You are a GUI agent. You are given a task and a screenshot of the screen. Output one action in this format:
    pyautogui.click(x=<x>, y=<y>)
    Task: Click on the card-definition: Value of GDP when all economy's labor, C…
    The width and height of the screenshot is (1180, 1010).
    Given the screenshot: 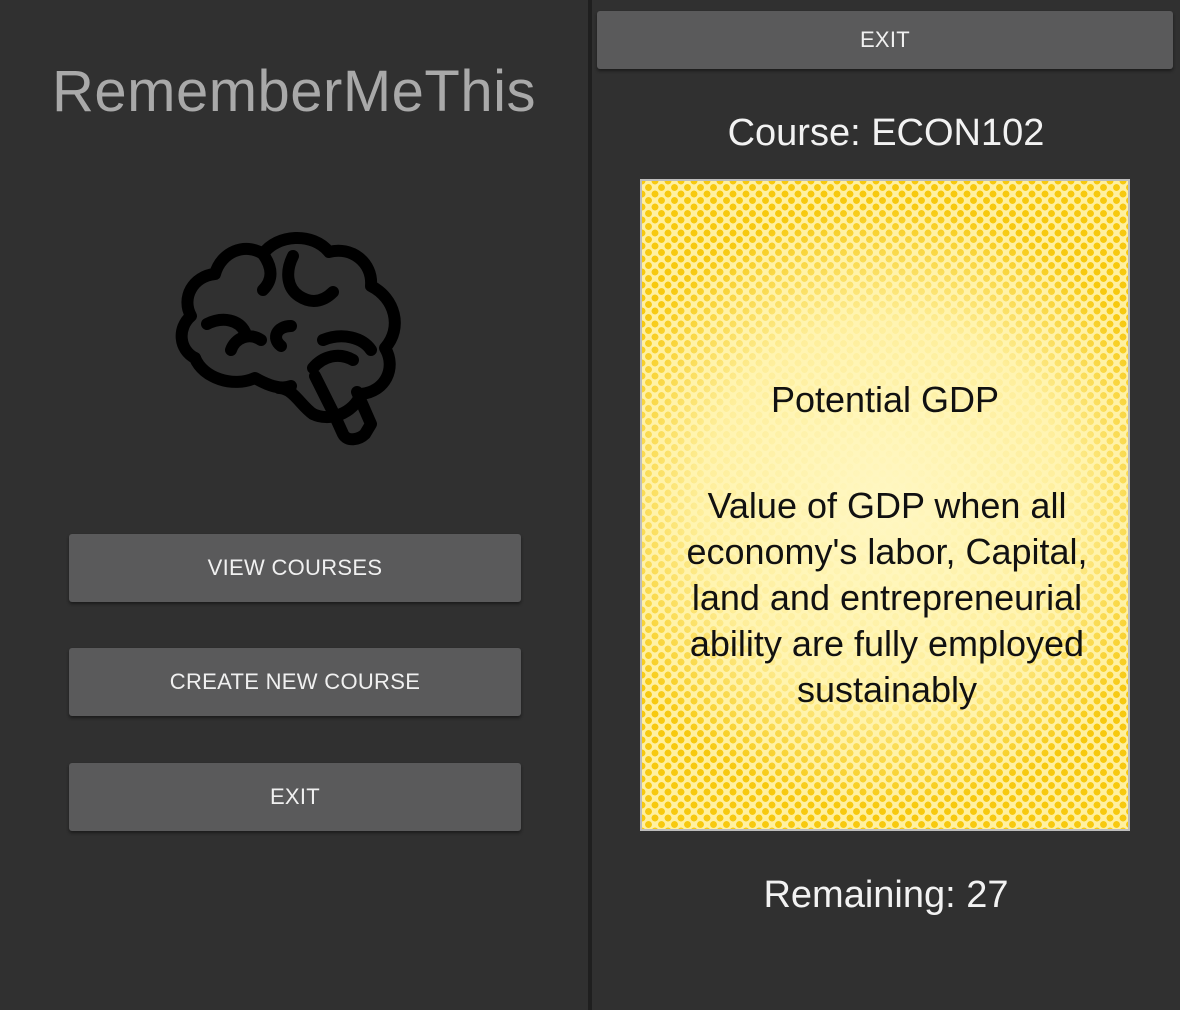 What is the action you would take?
    pyautogui.click(x=887, y=597)
    